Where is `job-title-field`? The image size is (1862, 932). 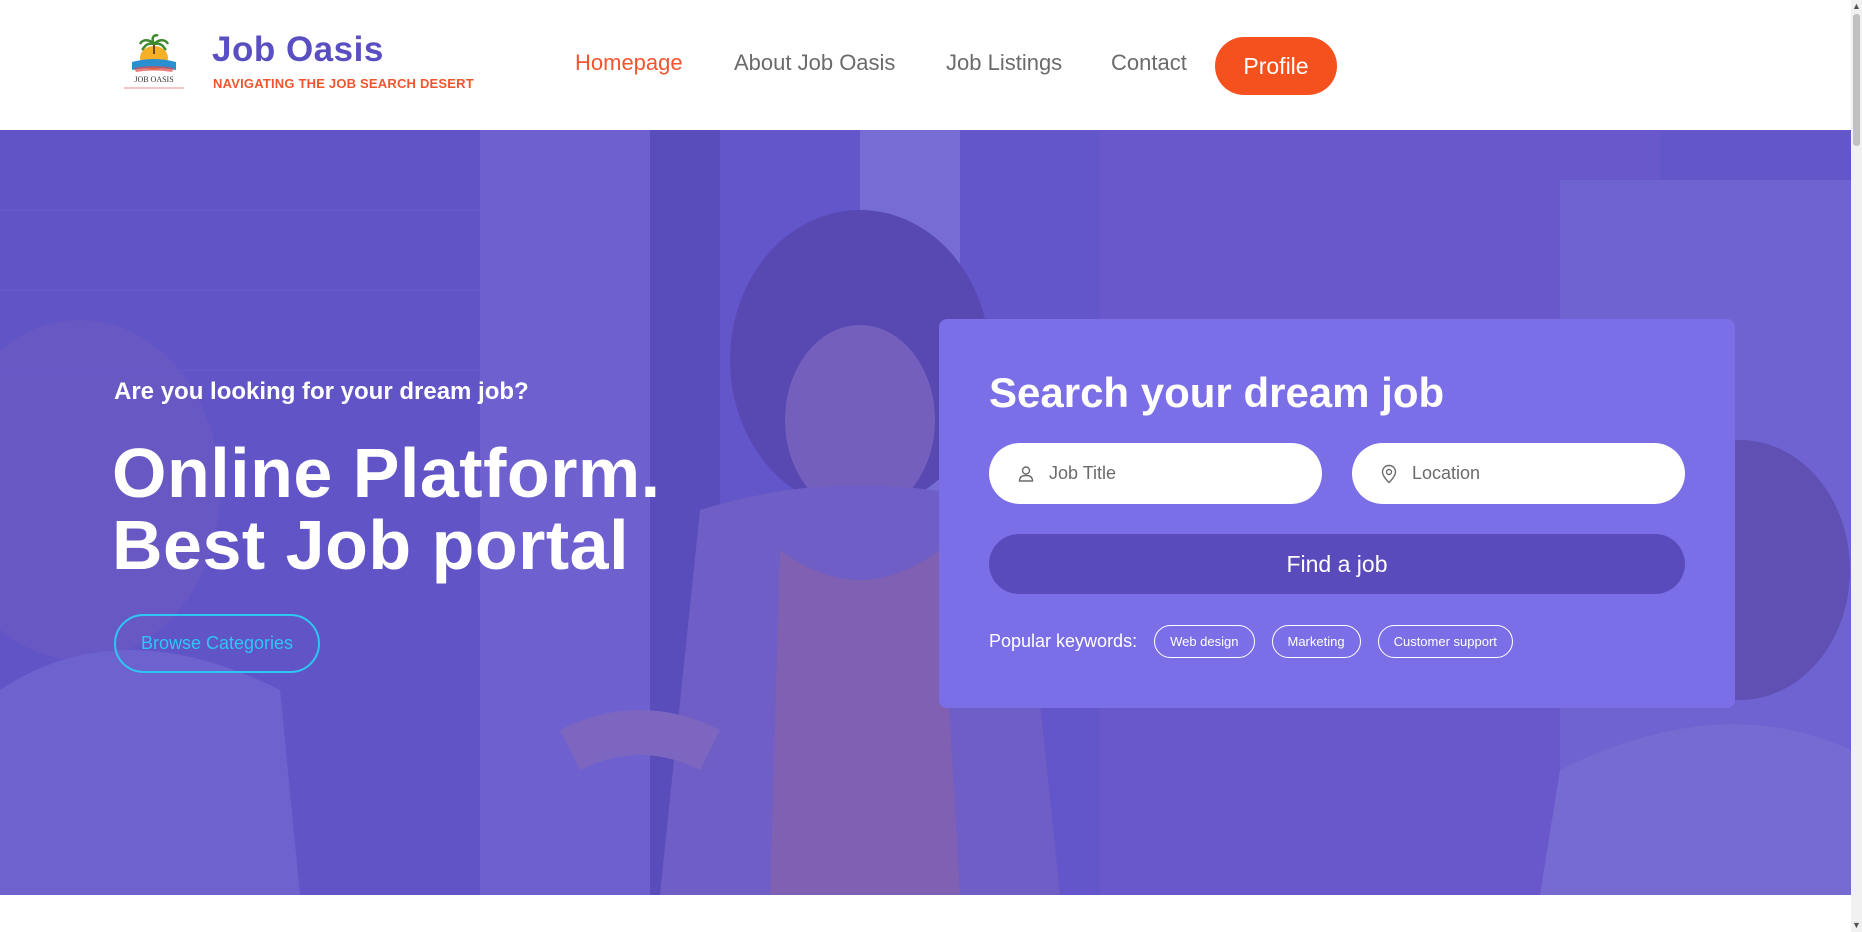
job-title-field is located at coordinates (1155, 473).